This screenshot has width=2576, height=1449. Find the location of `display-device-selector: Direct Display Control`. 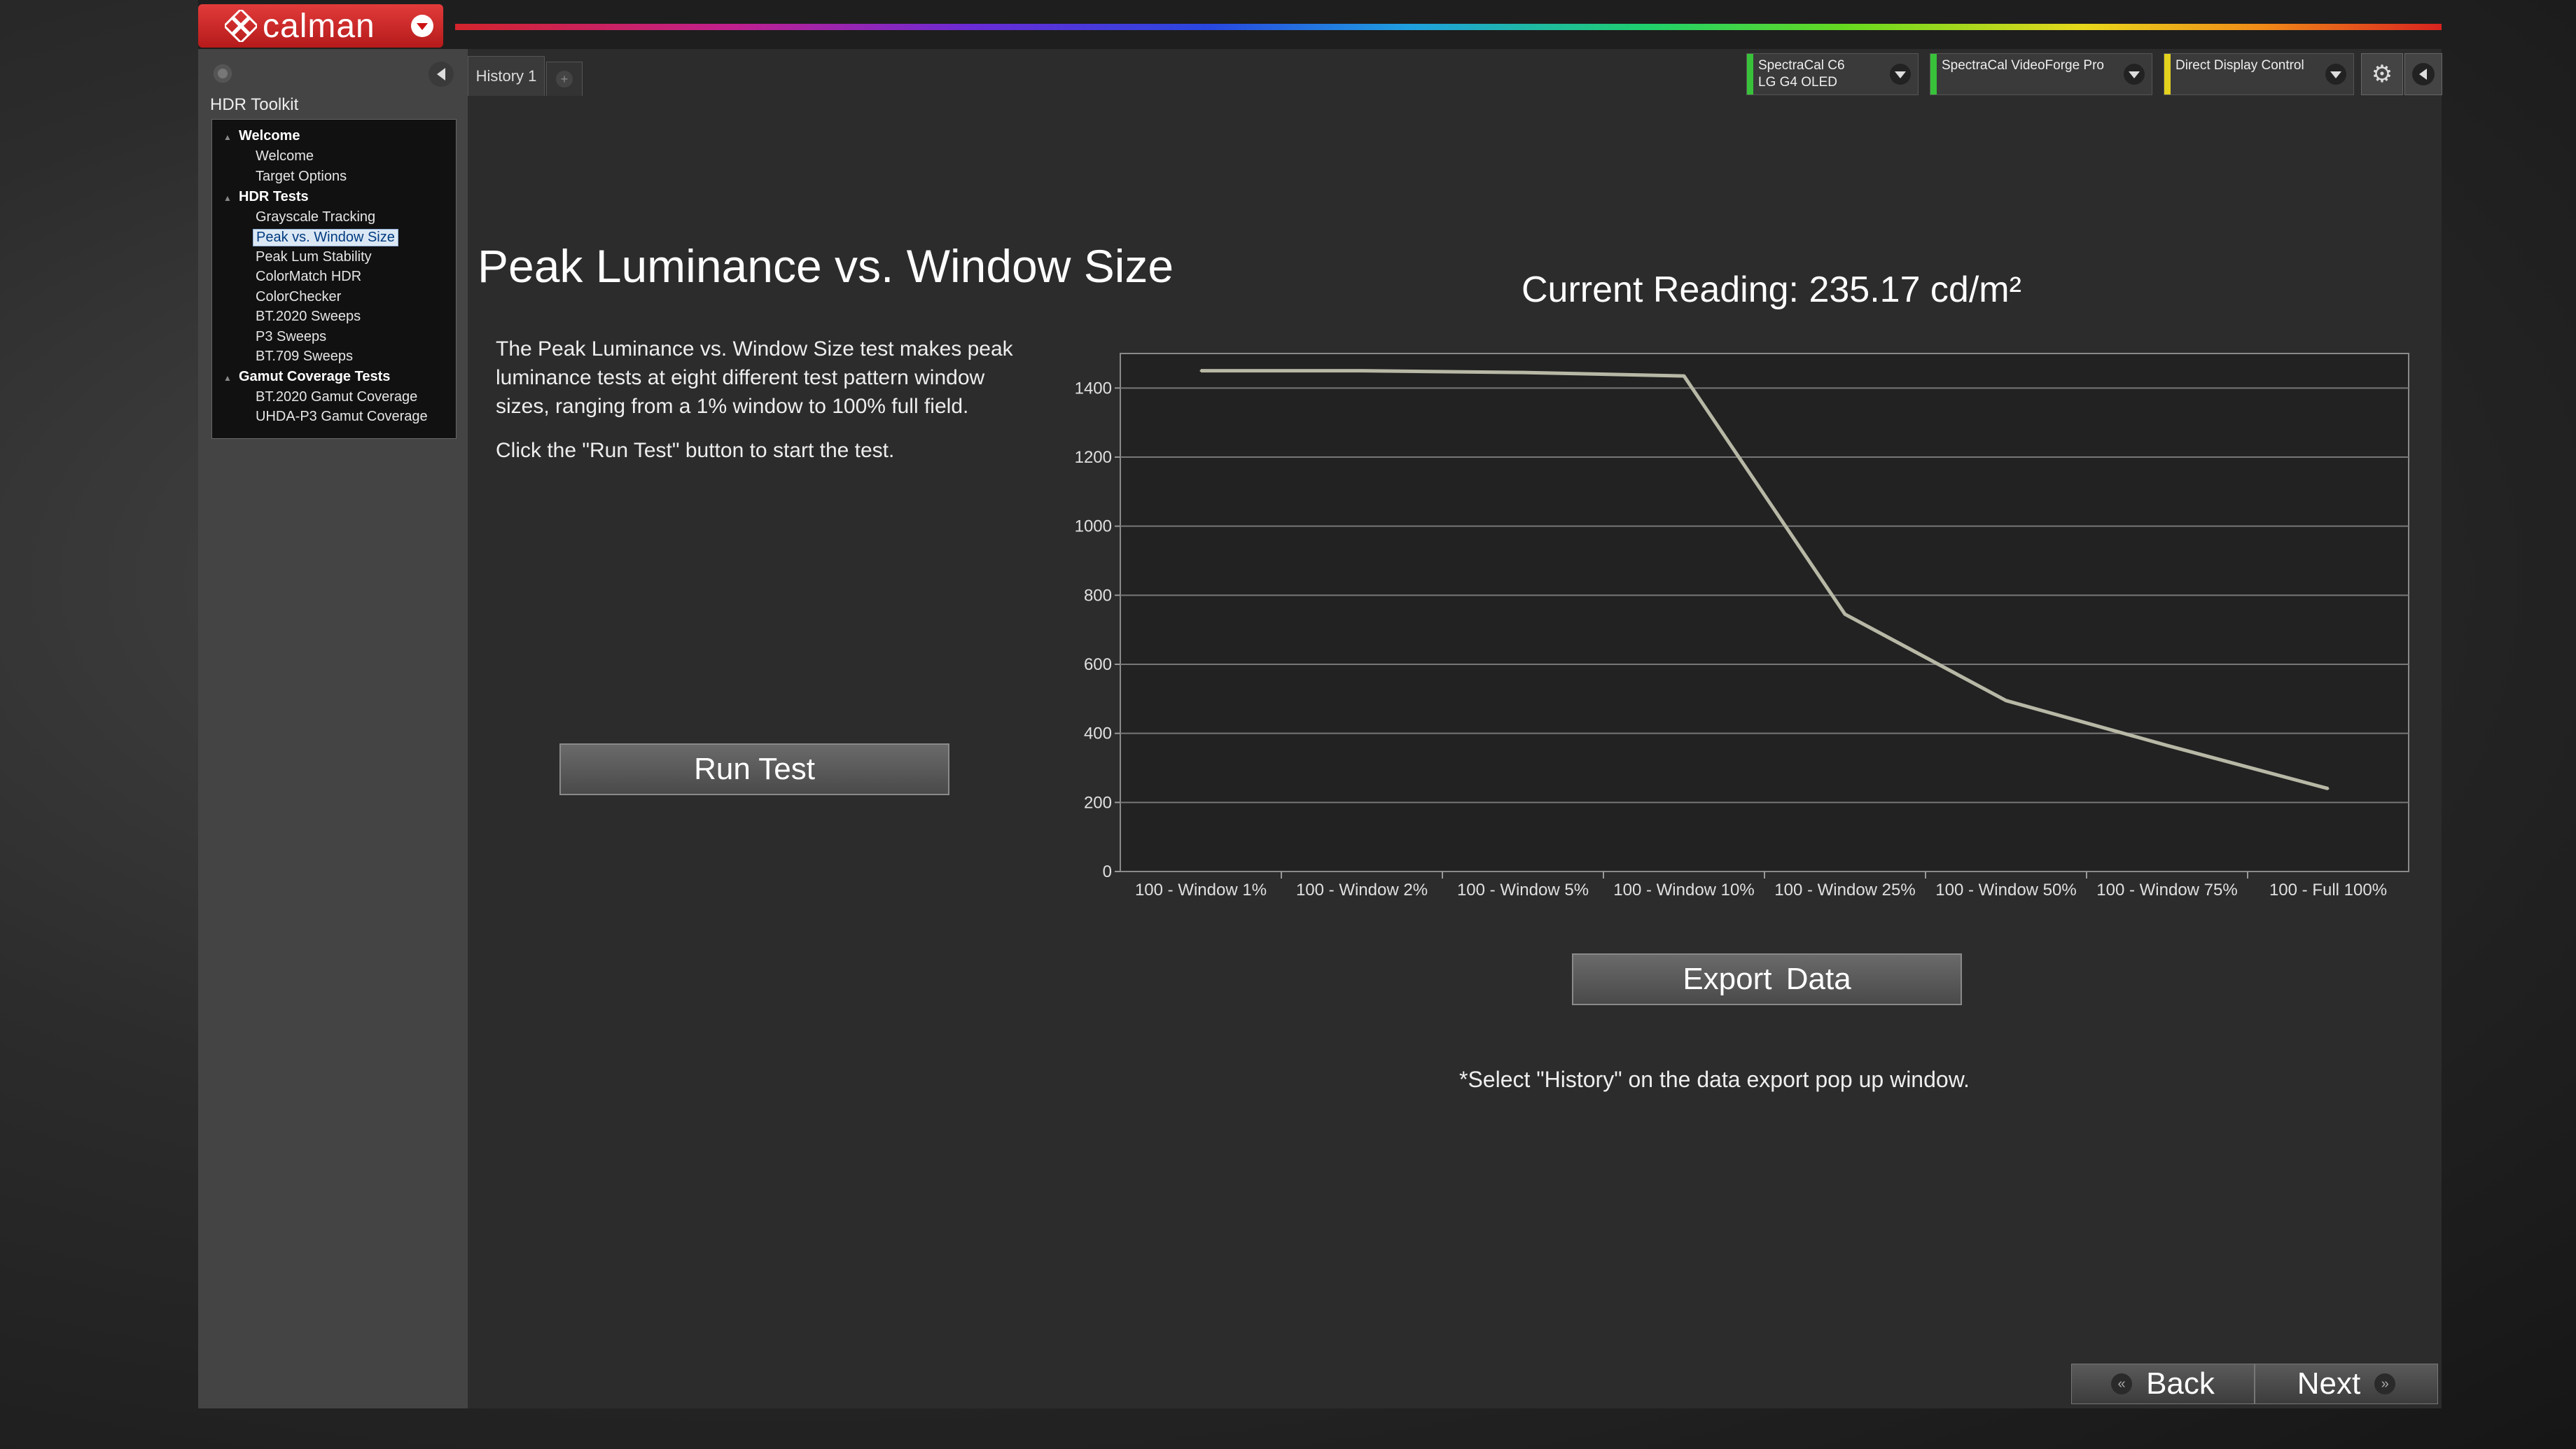

display-device-selector: Direct Display Control is located at coordinates (2259, 74).